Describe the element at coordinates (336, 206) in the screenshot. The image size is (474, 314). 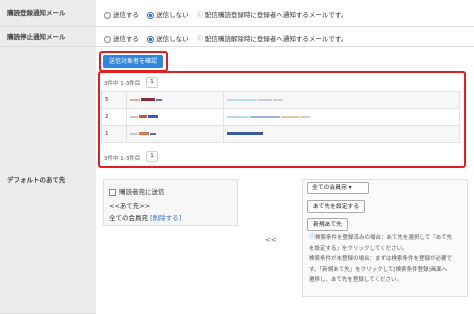
I see `set-destination-button: あて先を設定する` at that location.